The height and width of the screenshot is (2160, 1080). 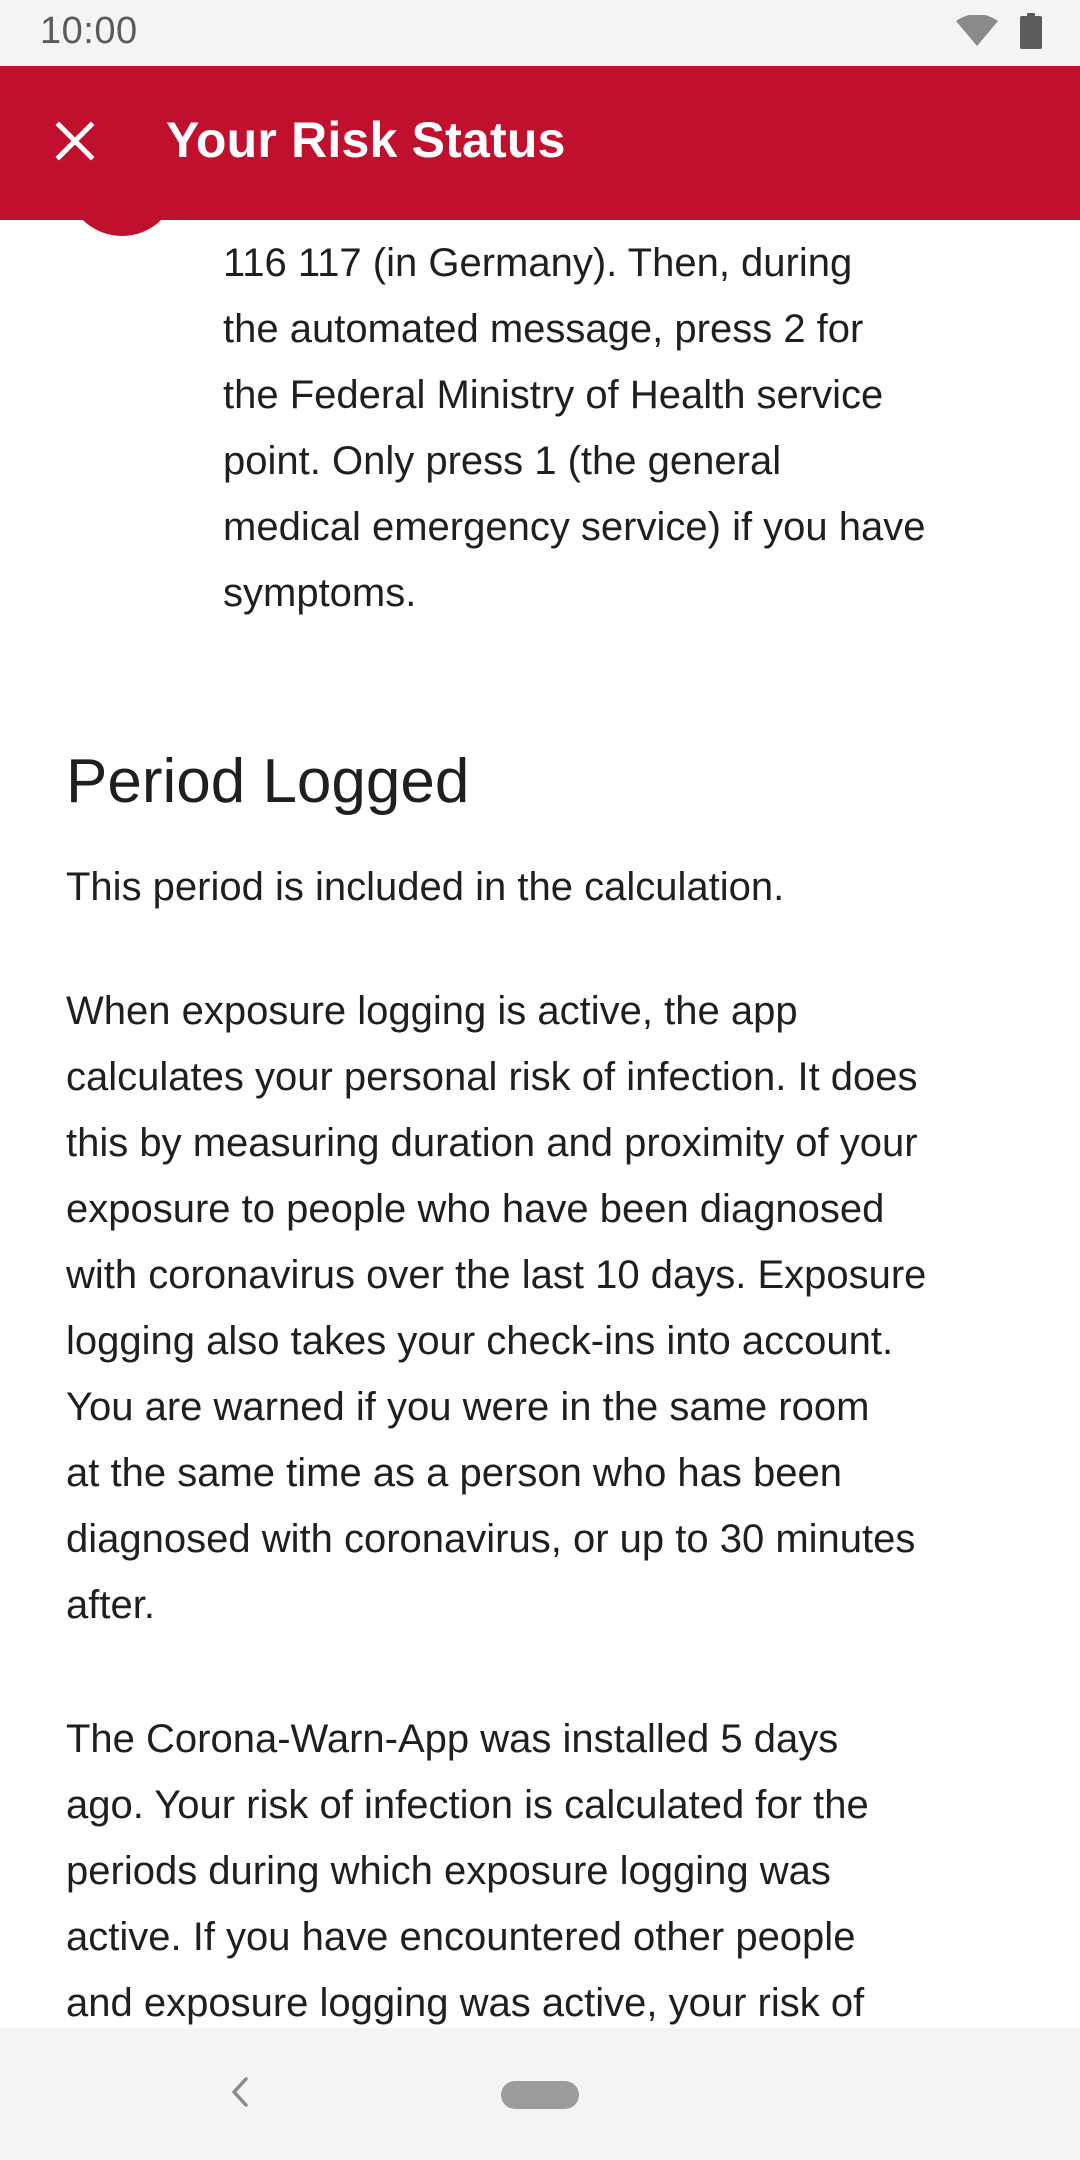 What do you see at coordinates (999, 33) in the screenshot?
I see `status-icons` at bounding box center [999, 33].